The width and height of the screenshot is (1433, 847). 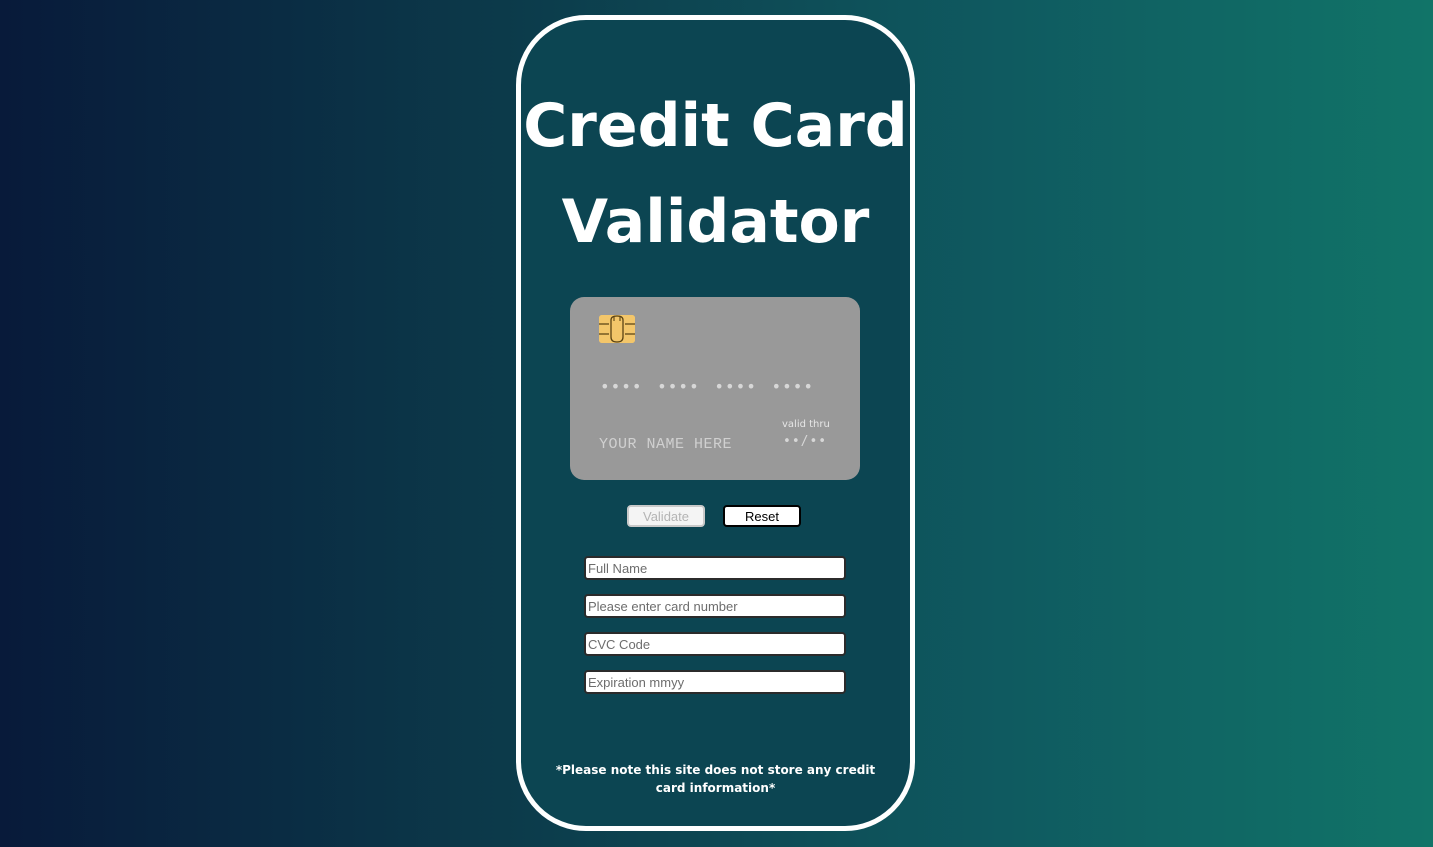 I want to click on full-name-input, so click(x=715, y=568).